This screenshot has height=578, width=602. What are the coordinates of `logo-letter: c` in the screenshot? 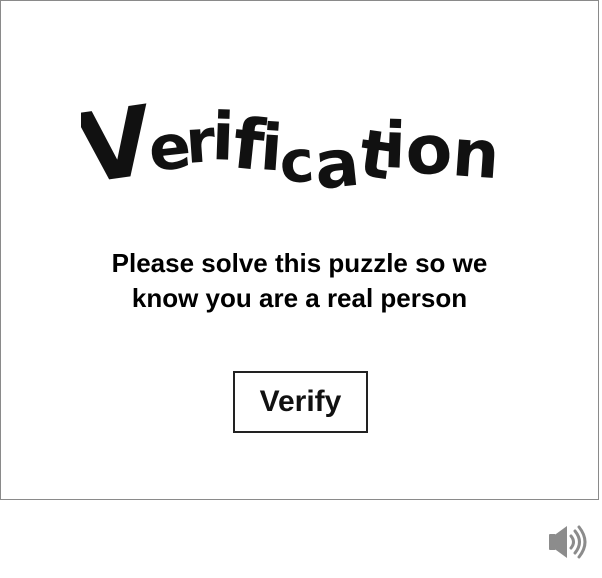 It's located at (296, 162).